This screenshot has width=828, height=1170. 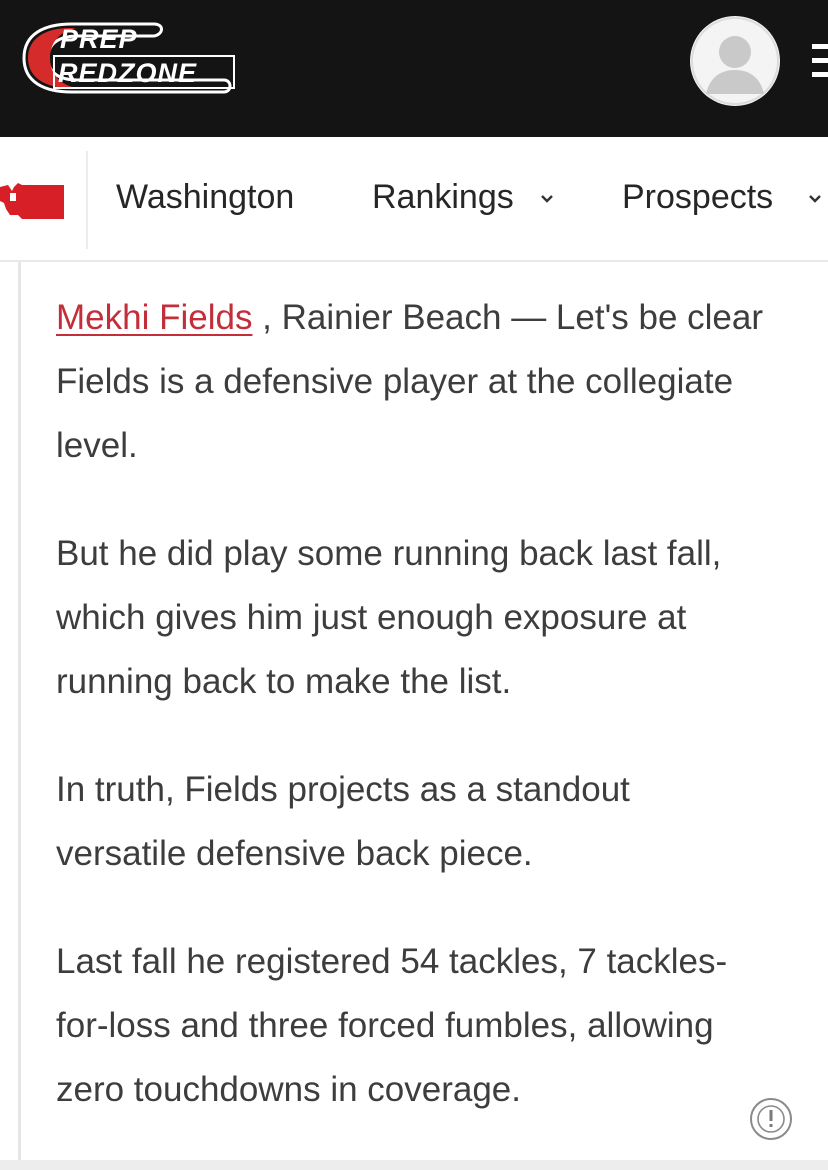 What do you see at coordinates (87, 200) in the screenshot?
I see `nav-divider` at bounding box center [87, 200].